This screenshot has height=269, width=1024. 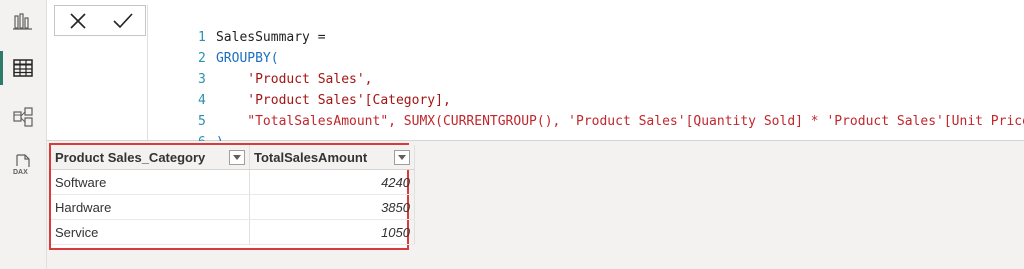 What do you see at coordinates (311, 157) in the screenshot?
I see `column-header-label: TotalSalesAmount` at bounding box center [311, 157].